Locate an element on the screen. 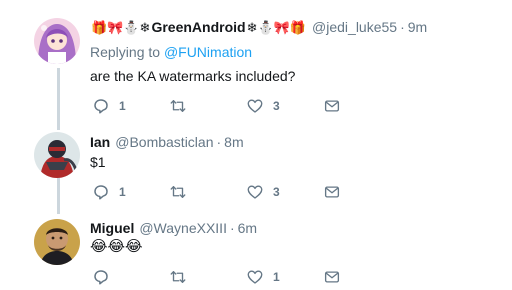 This screenshot has height=290, width=512. festive-emoji-prefix: 🎁🎀⛄❄ is located at coordinates (121, 27).